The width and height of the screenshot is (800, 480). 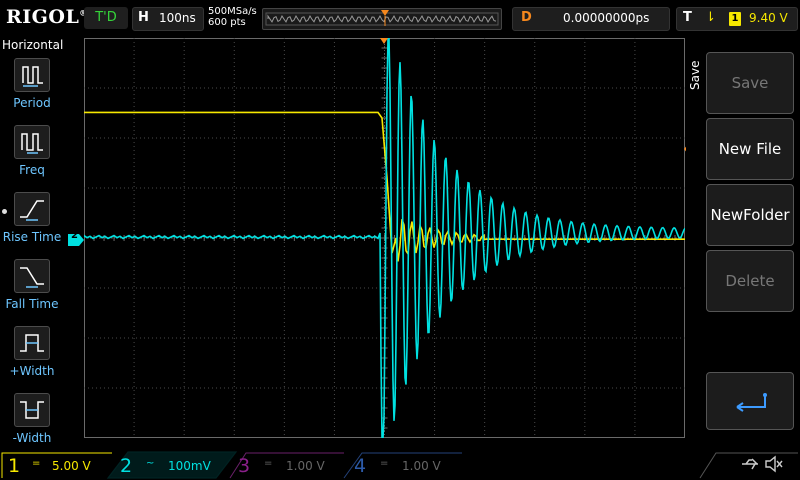 I want to click on new-folder-button: NewFolder, so click(x=750, y=215).